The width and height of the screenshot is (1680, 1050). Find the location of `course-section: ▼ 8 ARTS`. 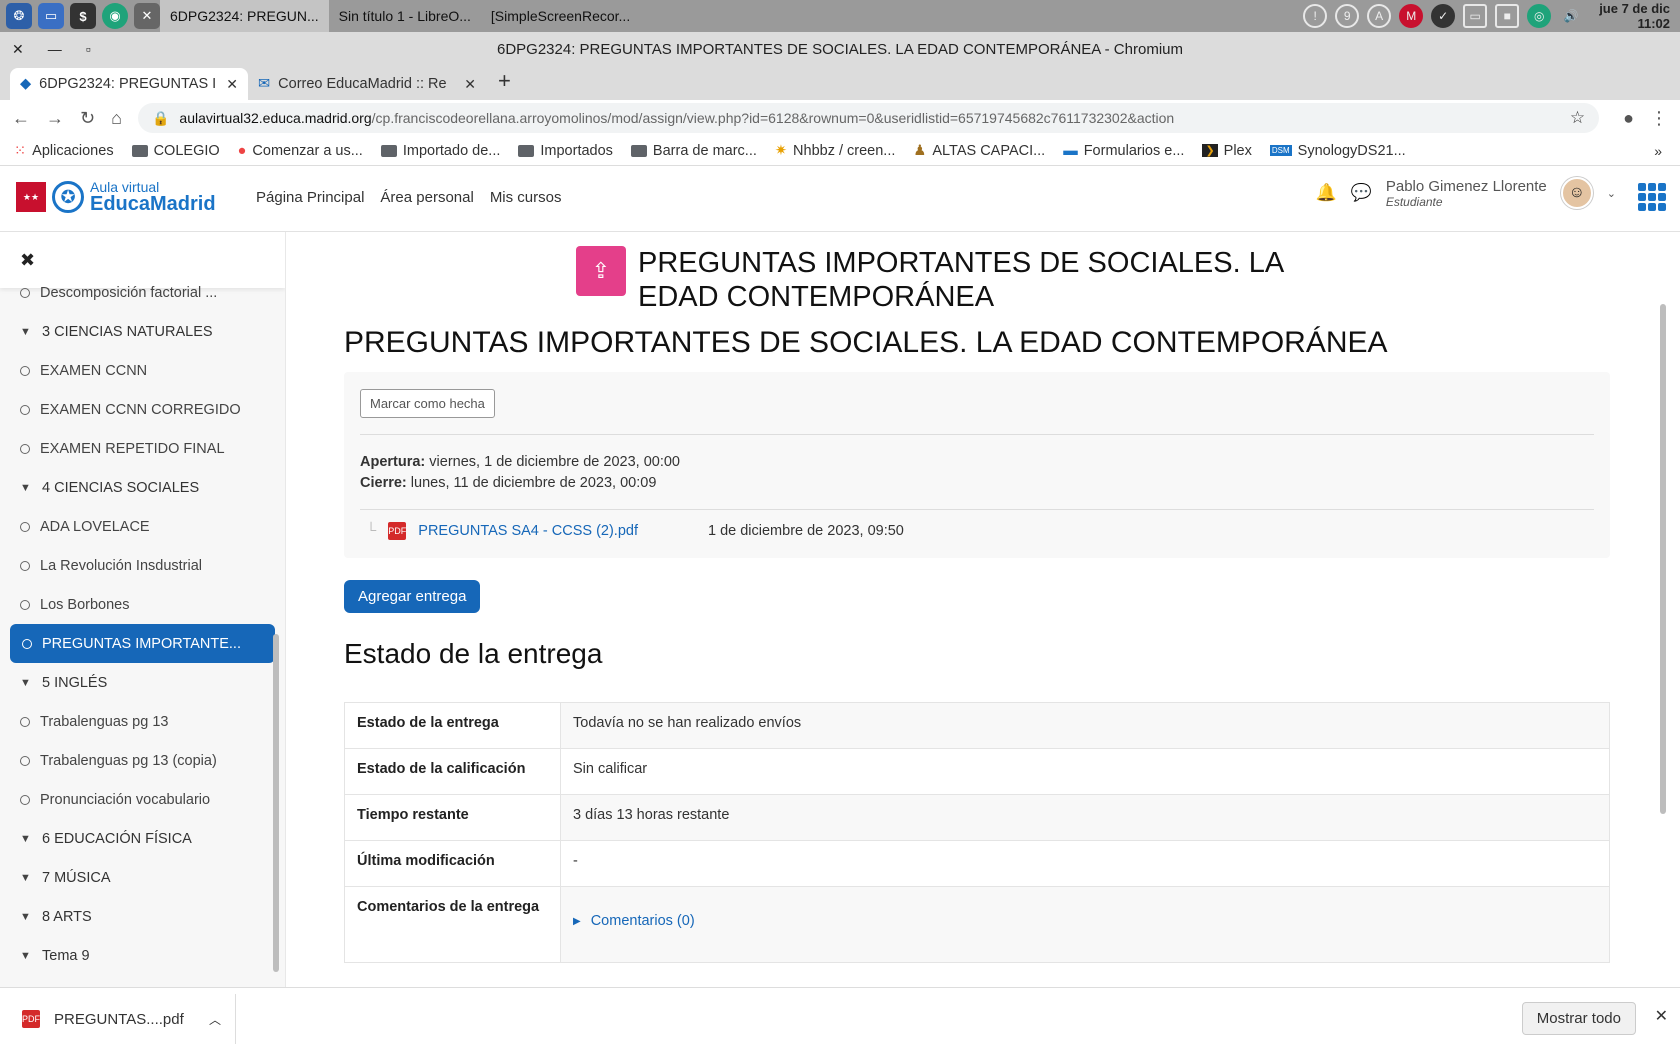

course-section: ▼ 8 ARTS is located at coordinates (142, 916).